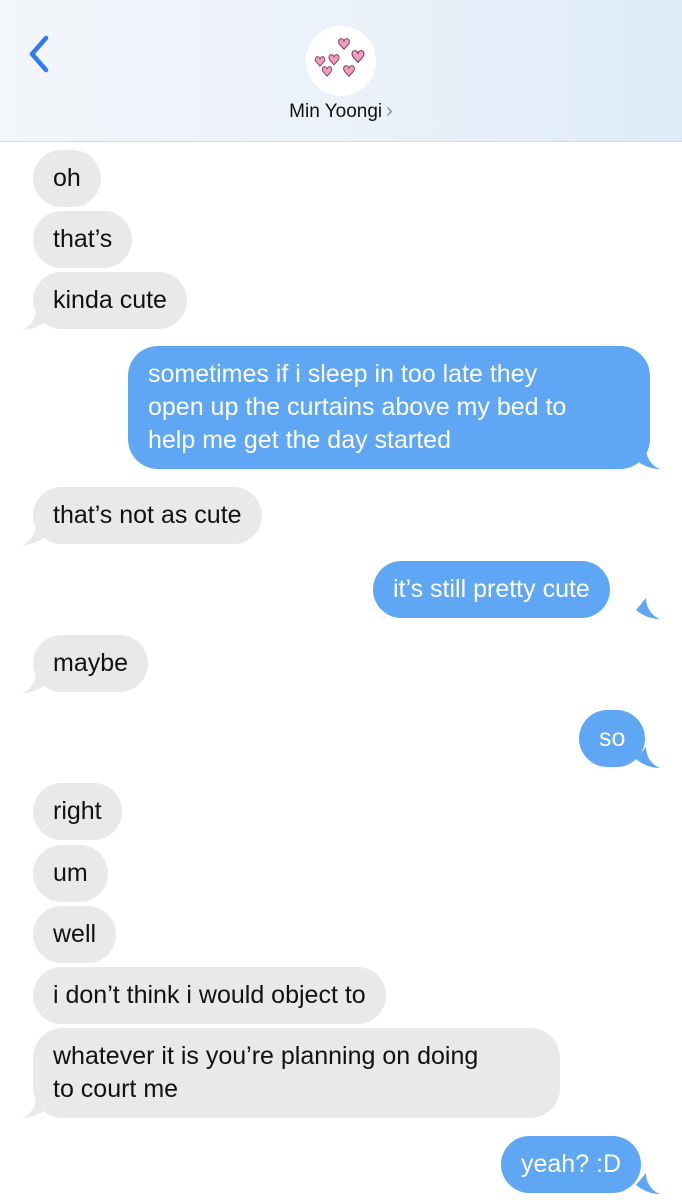 The height and width of the screenshot is (1200, 682). I want to click on message-line: help me get the day started, so click(299, 440).